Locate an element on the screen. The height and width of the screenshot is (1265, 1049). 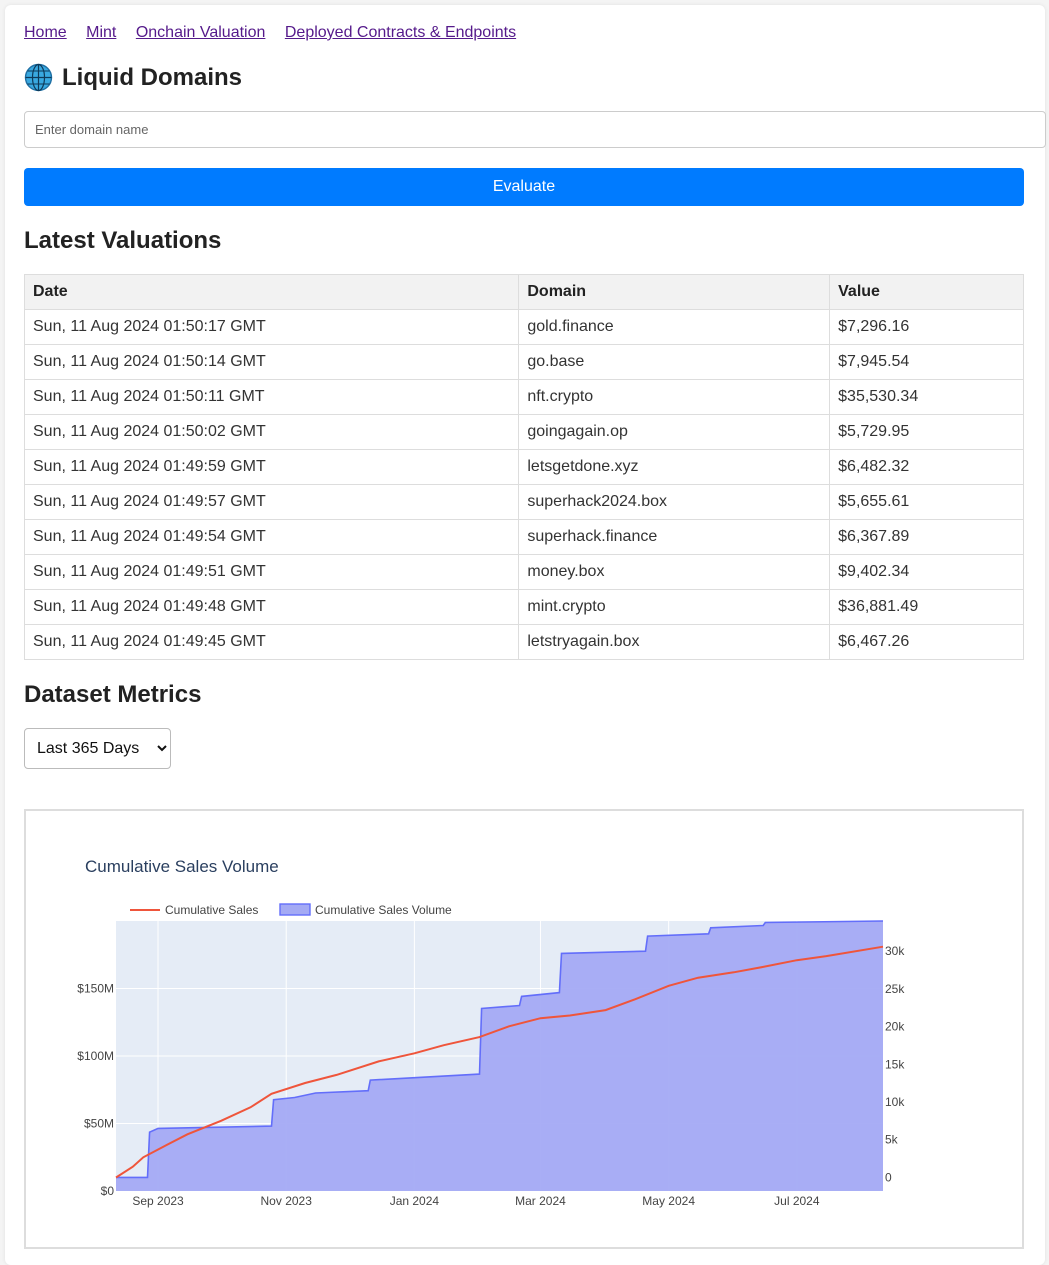
globe-icon is located at coordinates (38, 77).